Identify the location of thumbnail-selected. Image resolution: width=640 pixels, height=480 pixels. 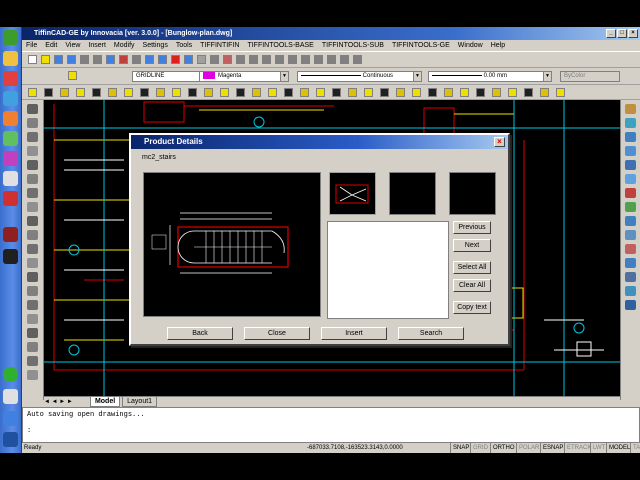
(352, 193).